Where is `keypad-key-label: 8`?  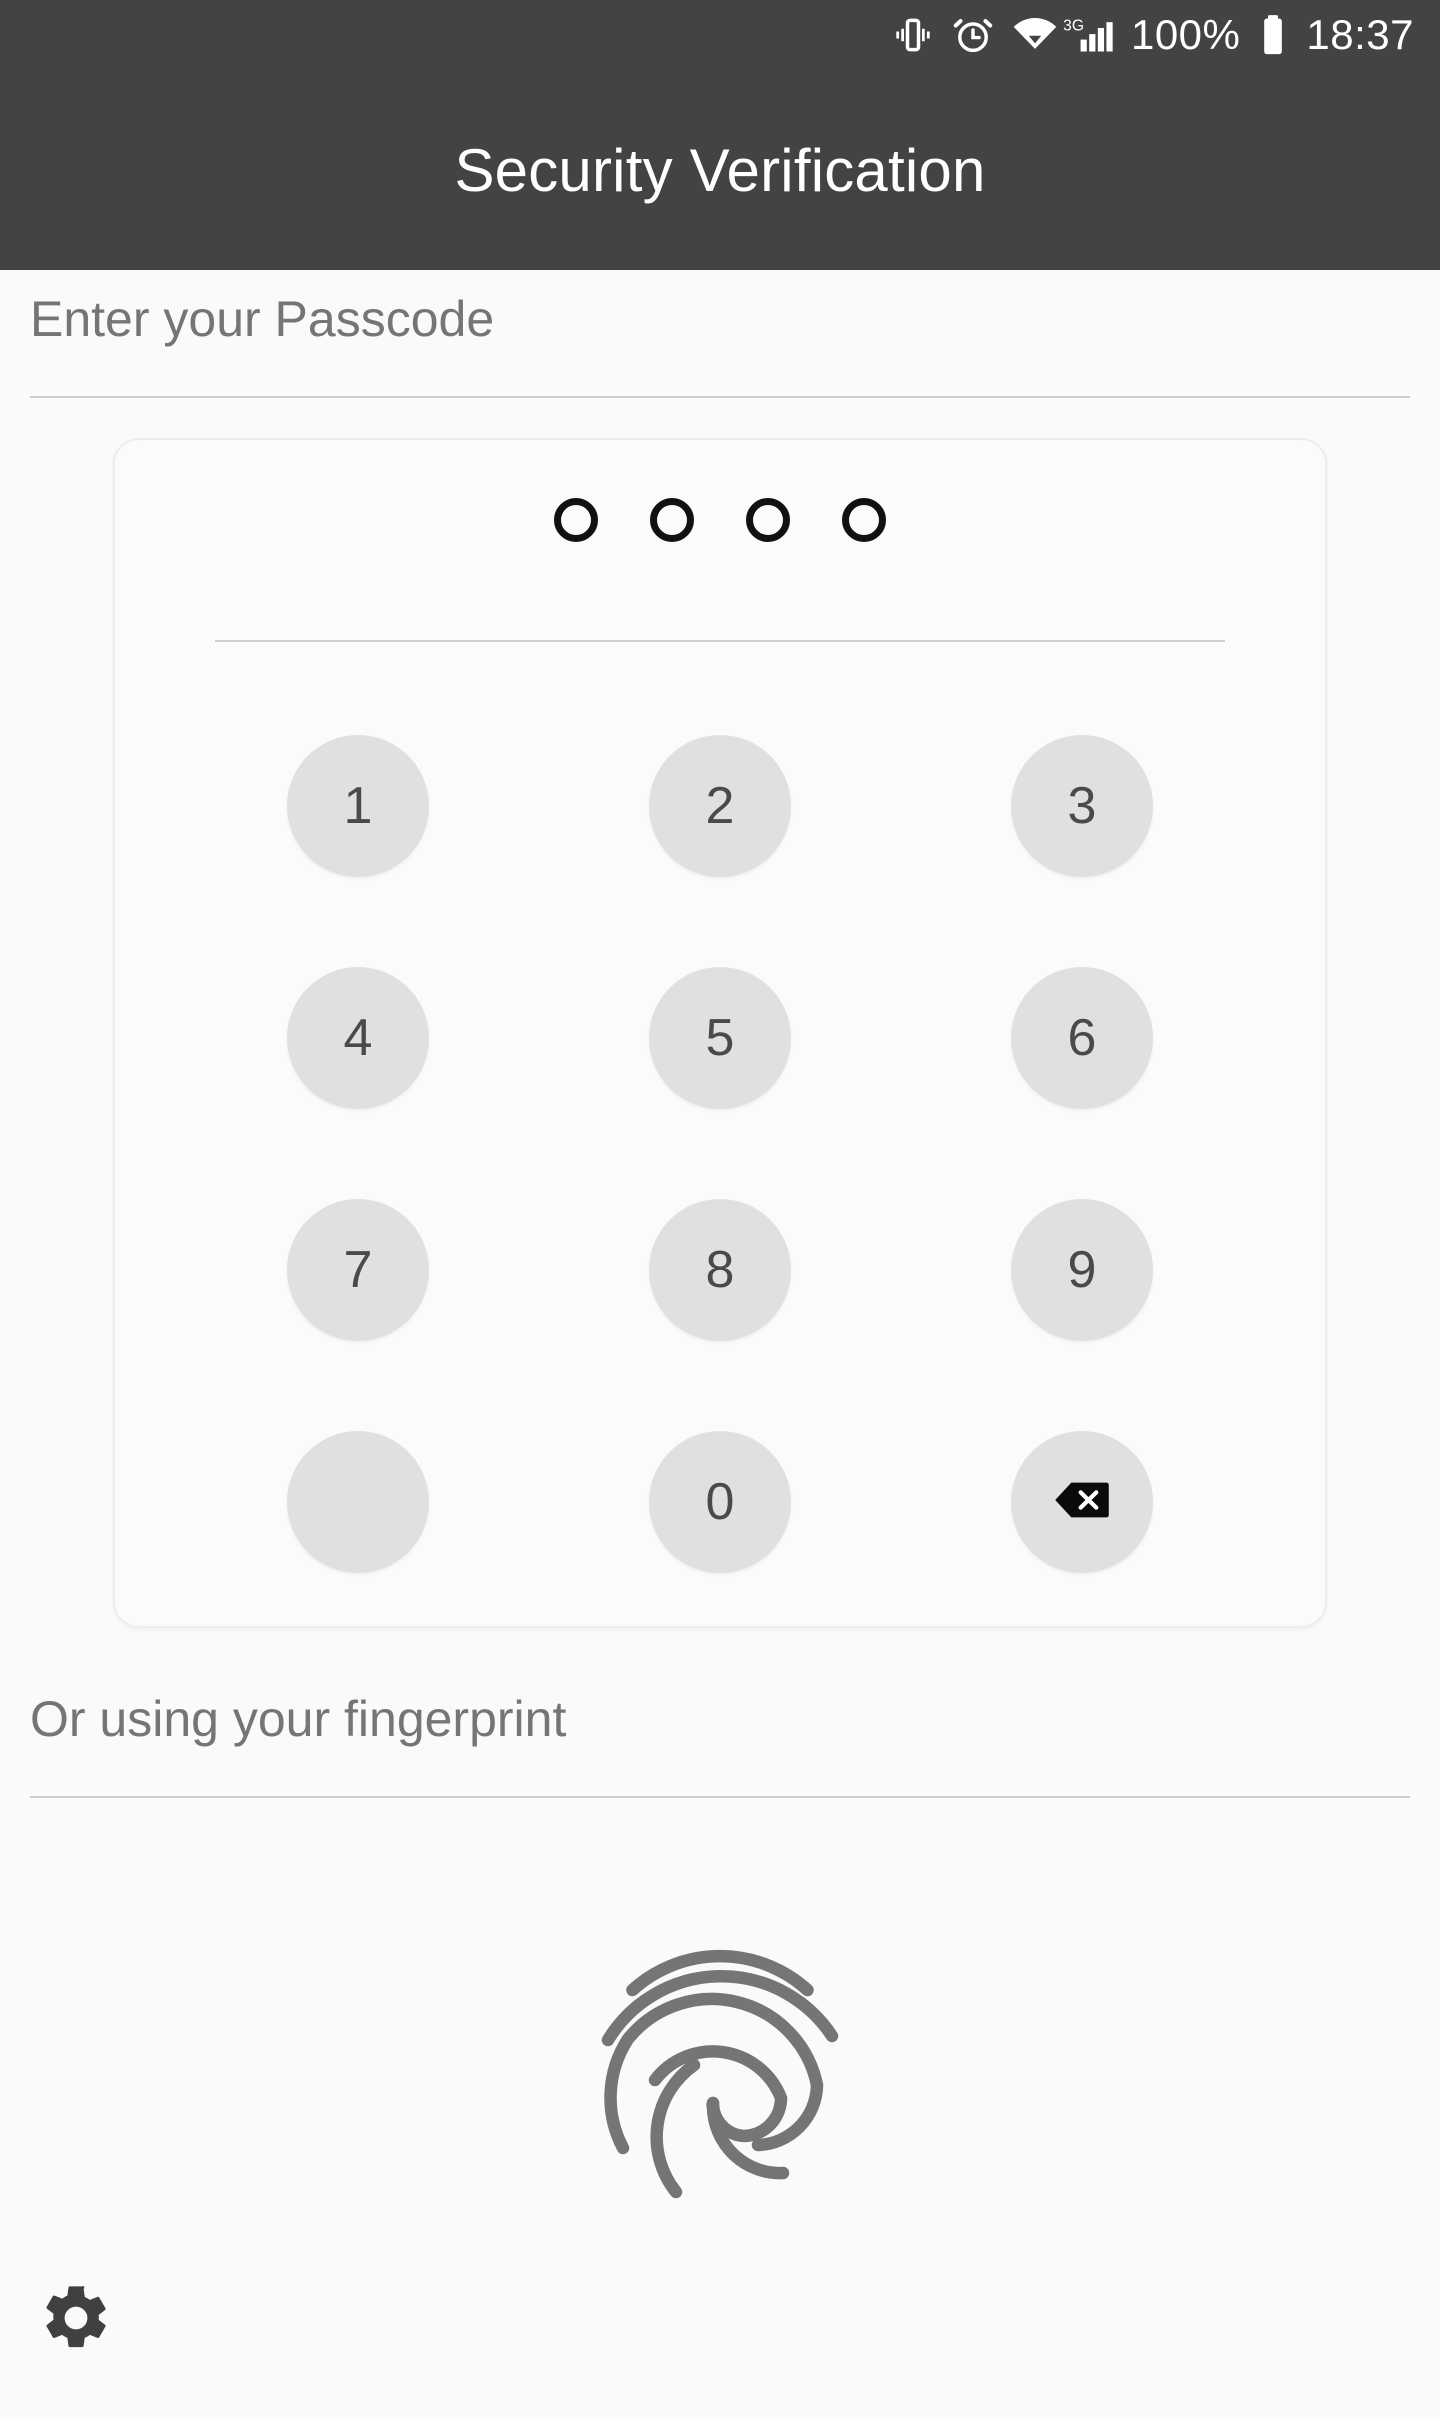 keypad-key-label: 8 is located at coordinates (720, 1270).